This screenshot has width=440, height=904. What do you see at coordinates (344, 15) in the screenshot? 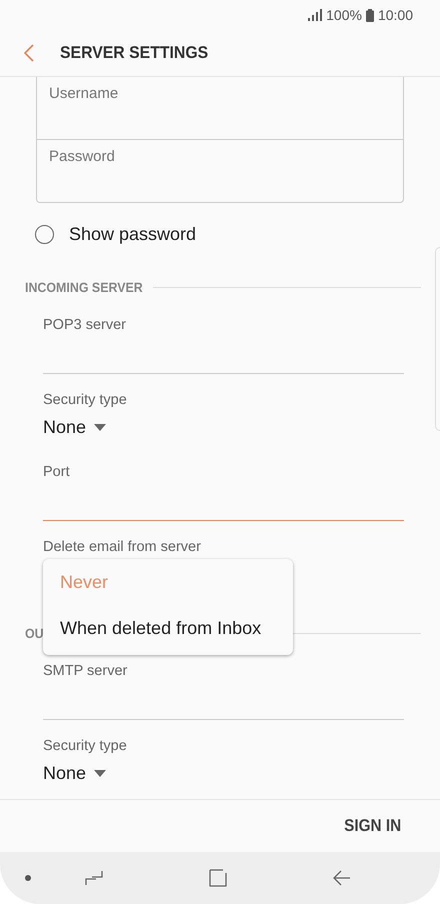
I see `battery-level: 100%` at bounding box center [344, 15].